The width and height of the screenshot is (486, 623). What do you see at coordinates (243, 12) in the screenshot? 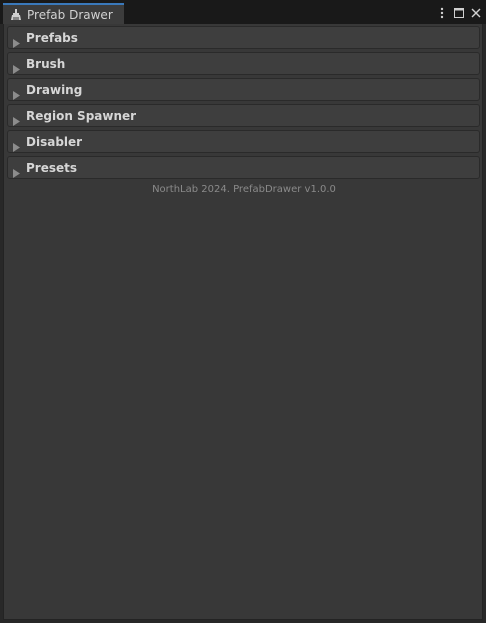
I see `tab-bar: Prefab Drawer` at bounding box center [243, 12].